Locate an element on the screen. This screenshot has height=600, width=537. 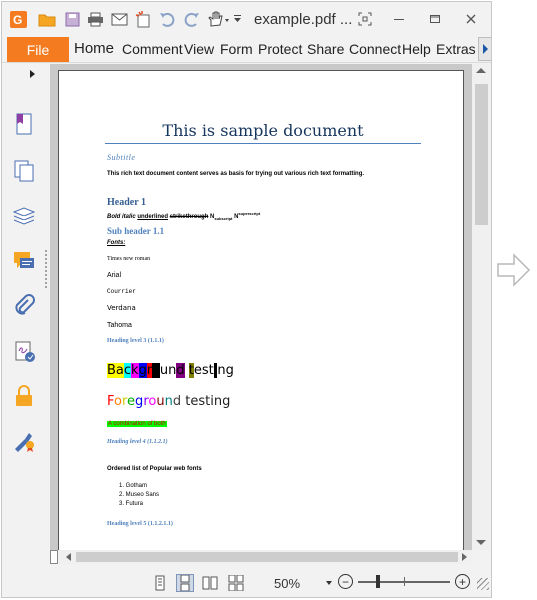
comments-icon is located at coordinates (24, 261).